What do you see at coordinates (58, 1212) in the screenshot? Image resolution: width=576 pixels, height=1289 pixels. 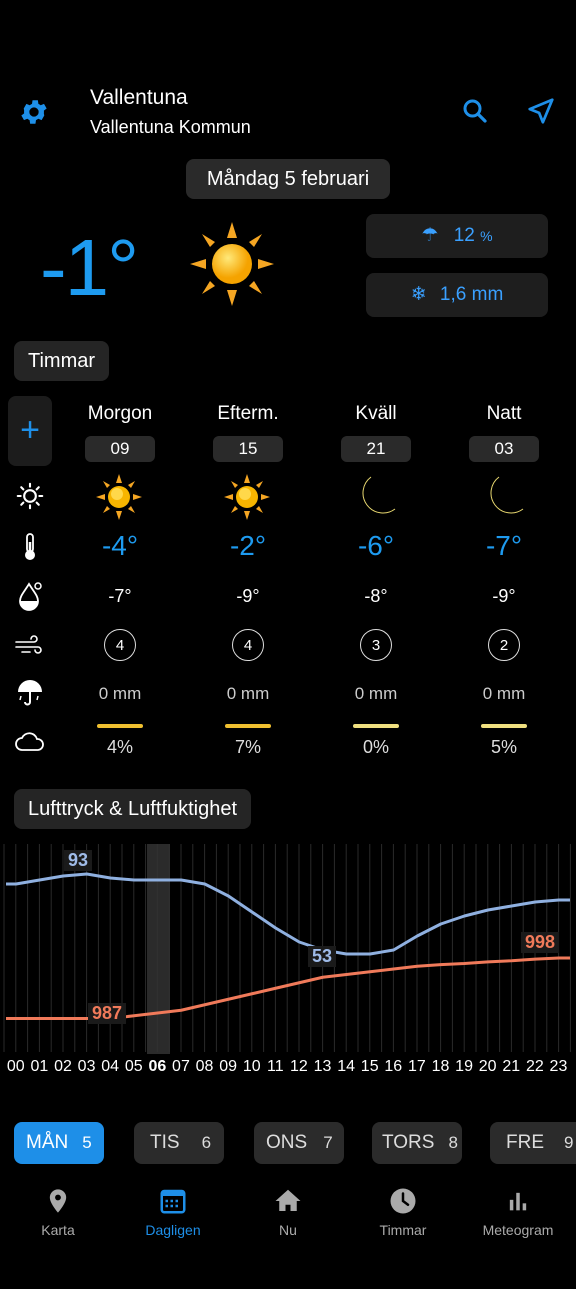 I see `nav-map: Karta` at bounding box center [58, 1212].